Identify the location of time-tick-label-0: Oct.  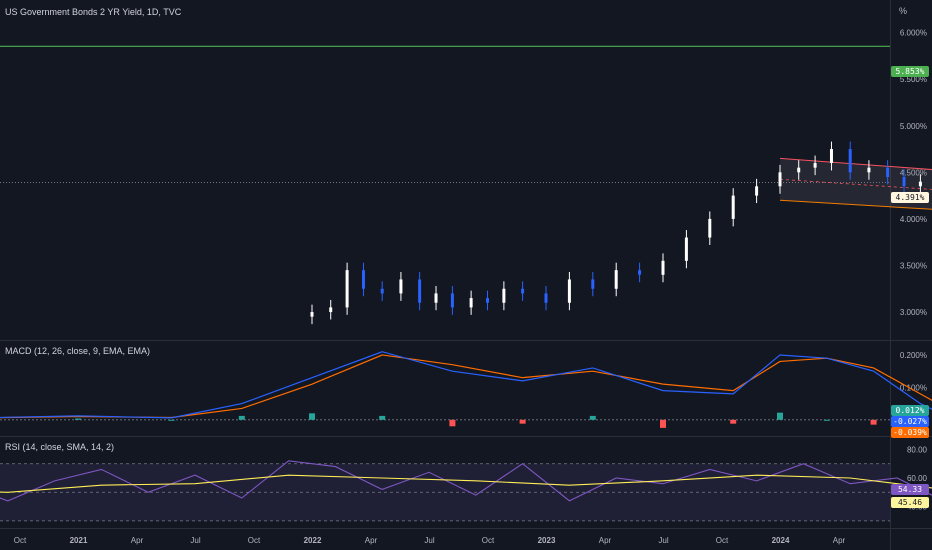
(20, 540).